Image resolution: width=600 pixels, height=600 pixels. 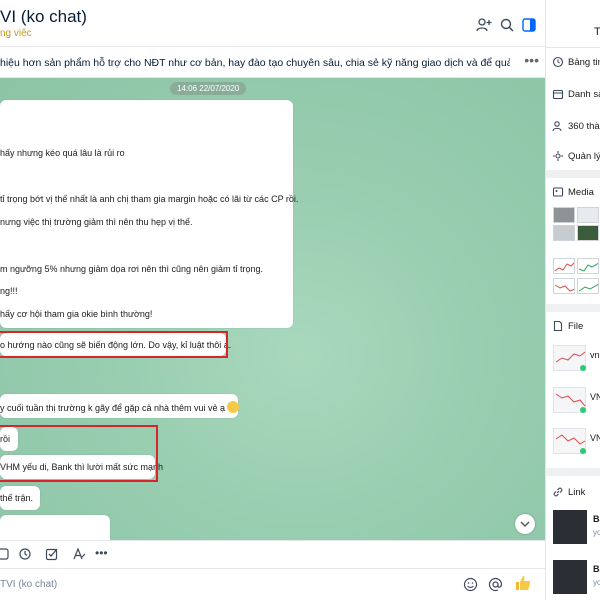 I want to click on scroll-down-button, so click(x=525, y=524).